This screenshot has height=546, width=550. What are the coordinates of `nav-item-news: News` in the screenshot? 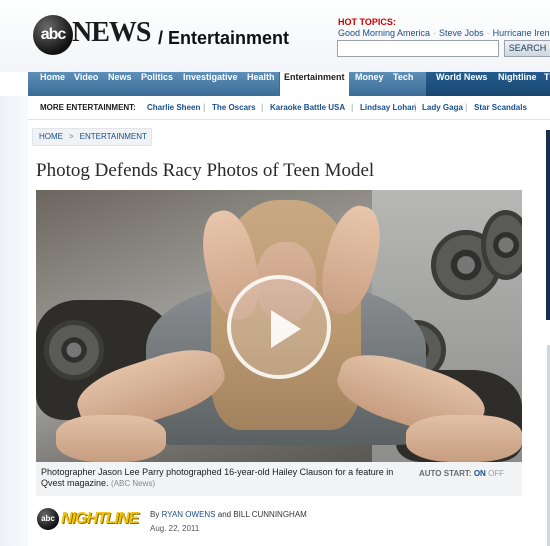 It's located at (120, 84).